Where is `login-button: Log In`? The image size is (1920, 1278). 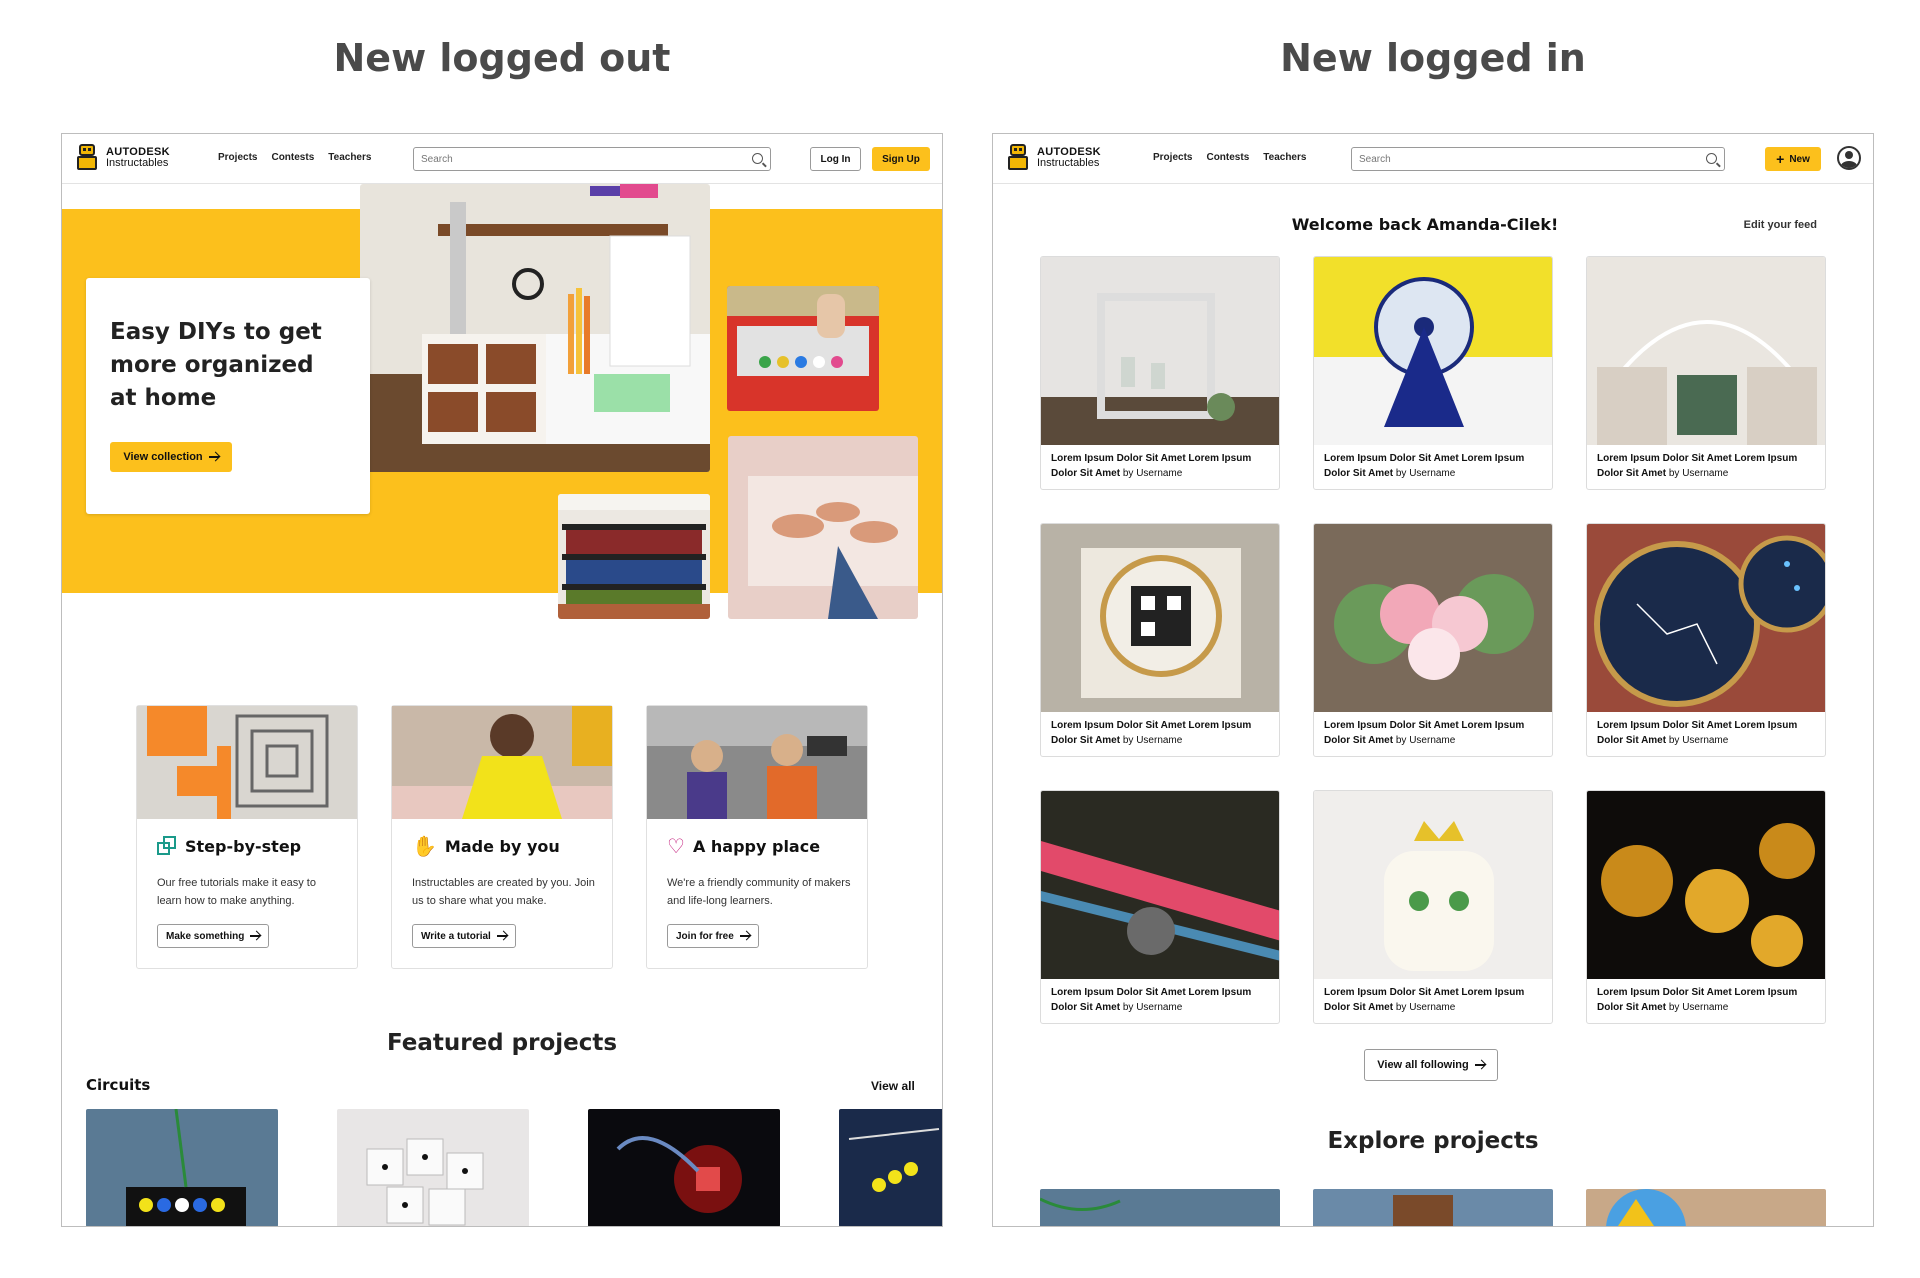
login-button: Log In is located at coordinates (835, 159).